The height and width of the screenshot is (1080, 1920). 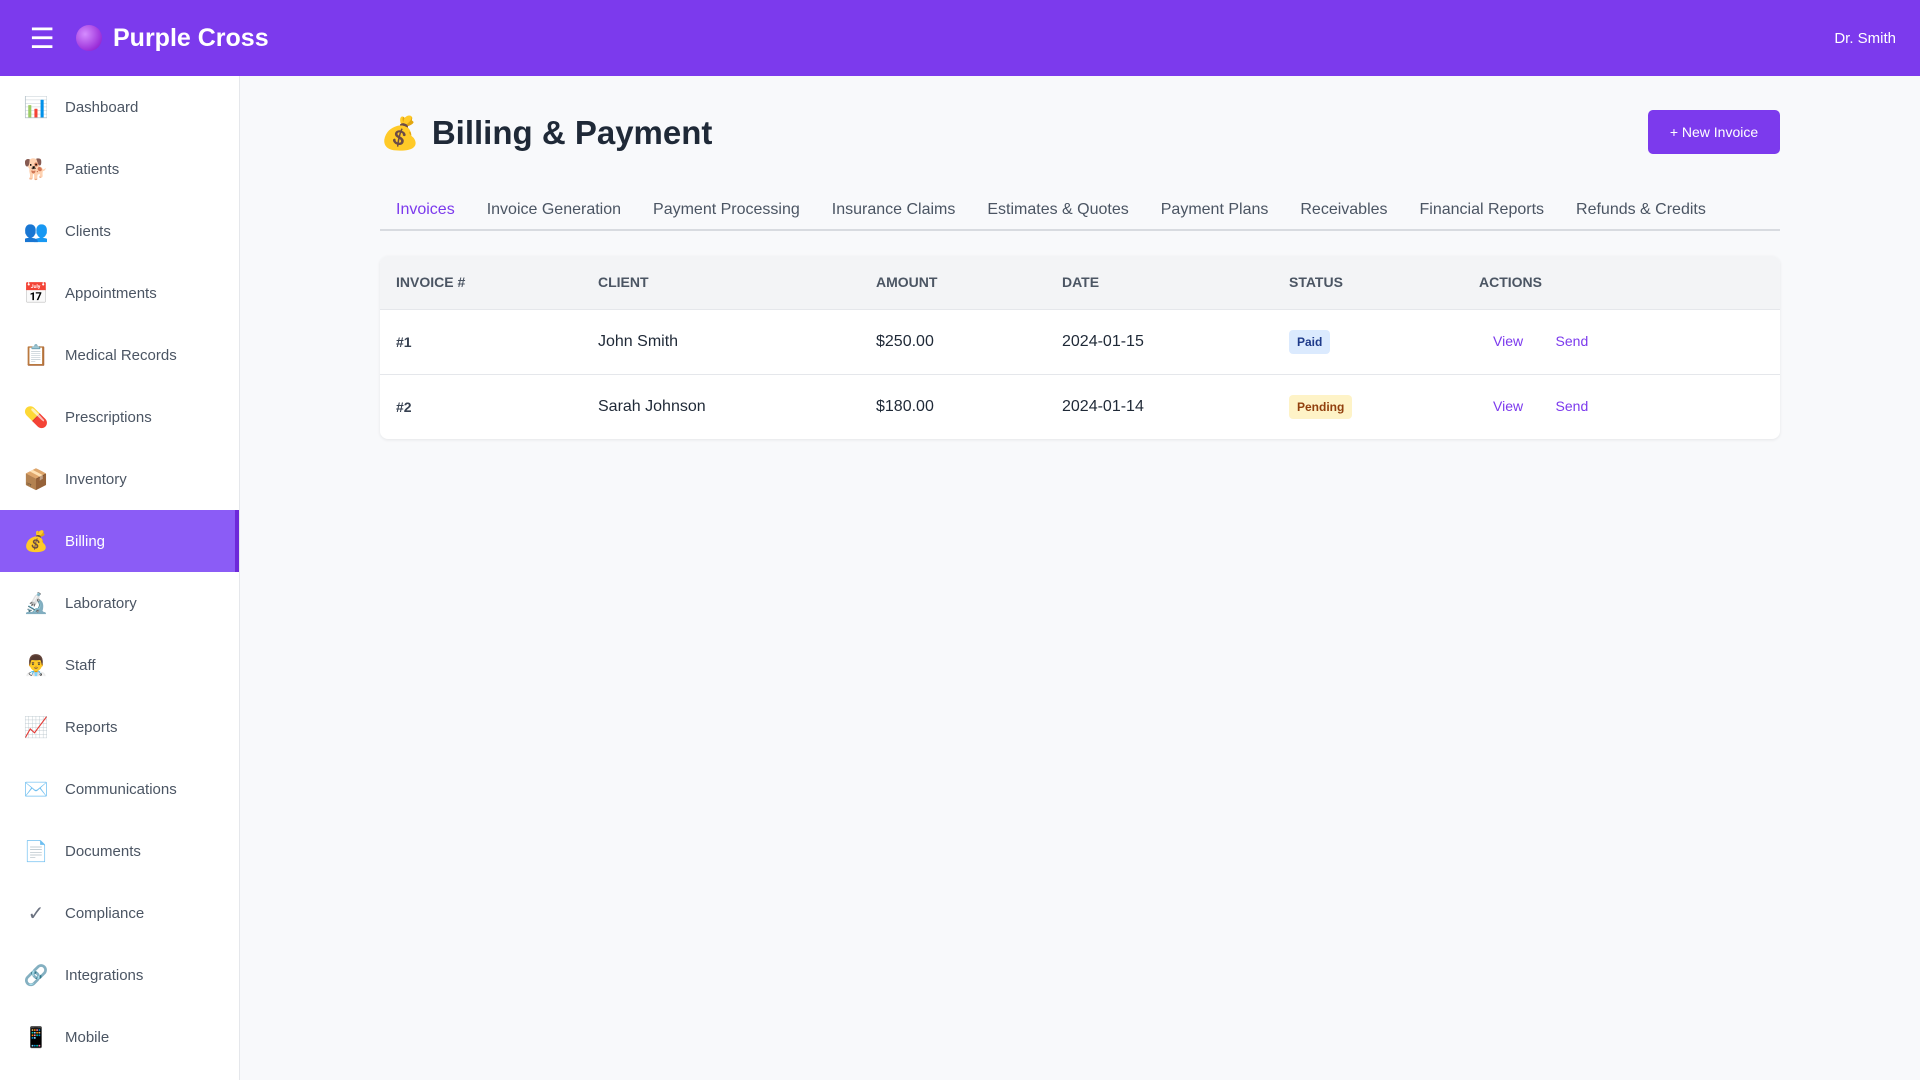 I want to click on invoice-number: #1, so click(x=481, y=341).